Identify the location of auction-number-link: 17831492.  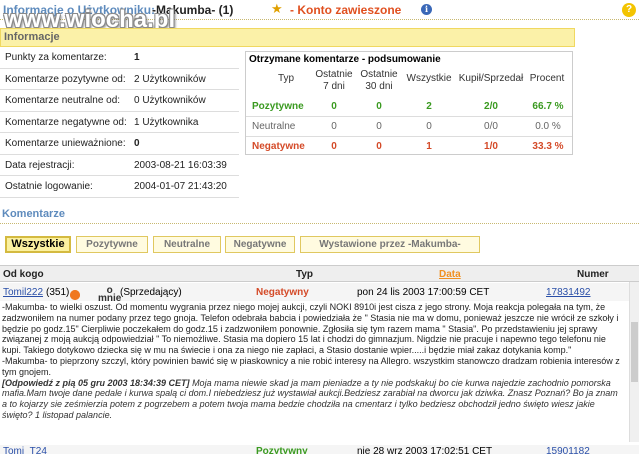
(568, 292).